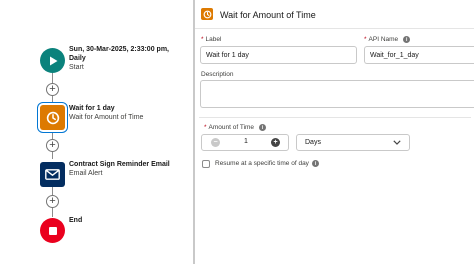  Describe the element at coordinates (106, 117) in the screenshot. I see `wait-node-subtitle: Wait for Amount of Time` at that location.